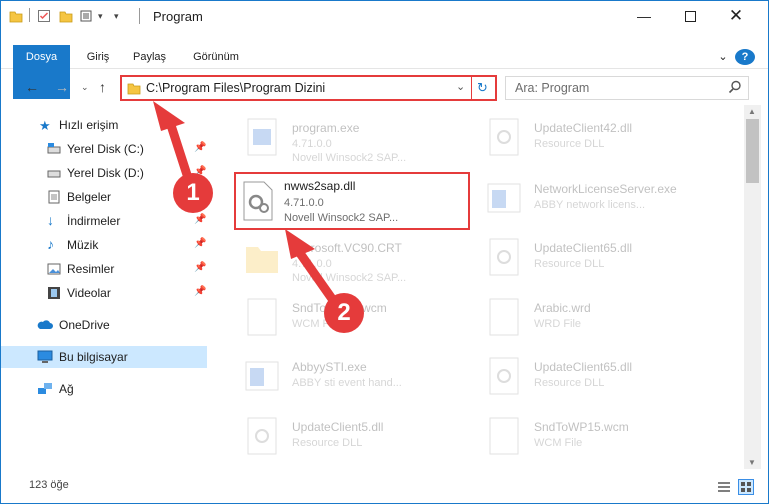 Image resolution: width=769 pixels, height=504 pixels. Describe the element at coordinates (193, 193) in the screenshot. I see `step-badge-1: 1` at that location.